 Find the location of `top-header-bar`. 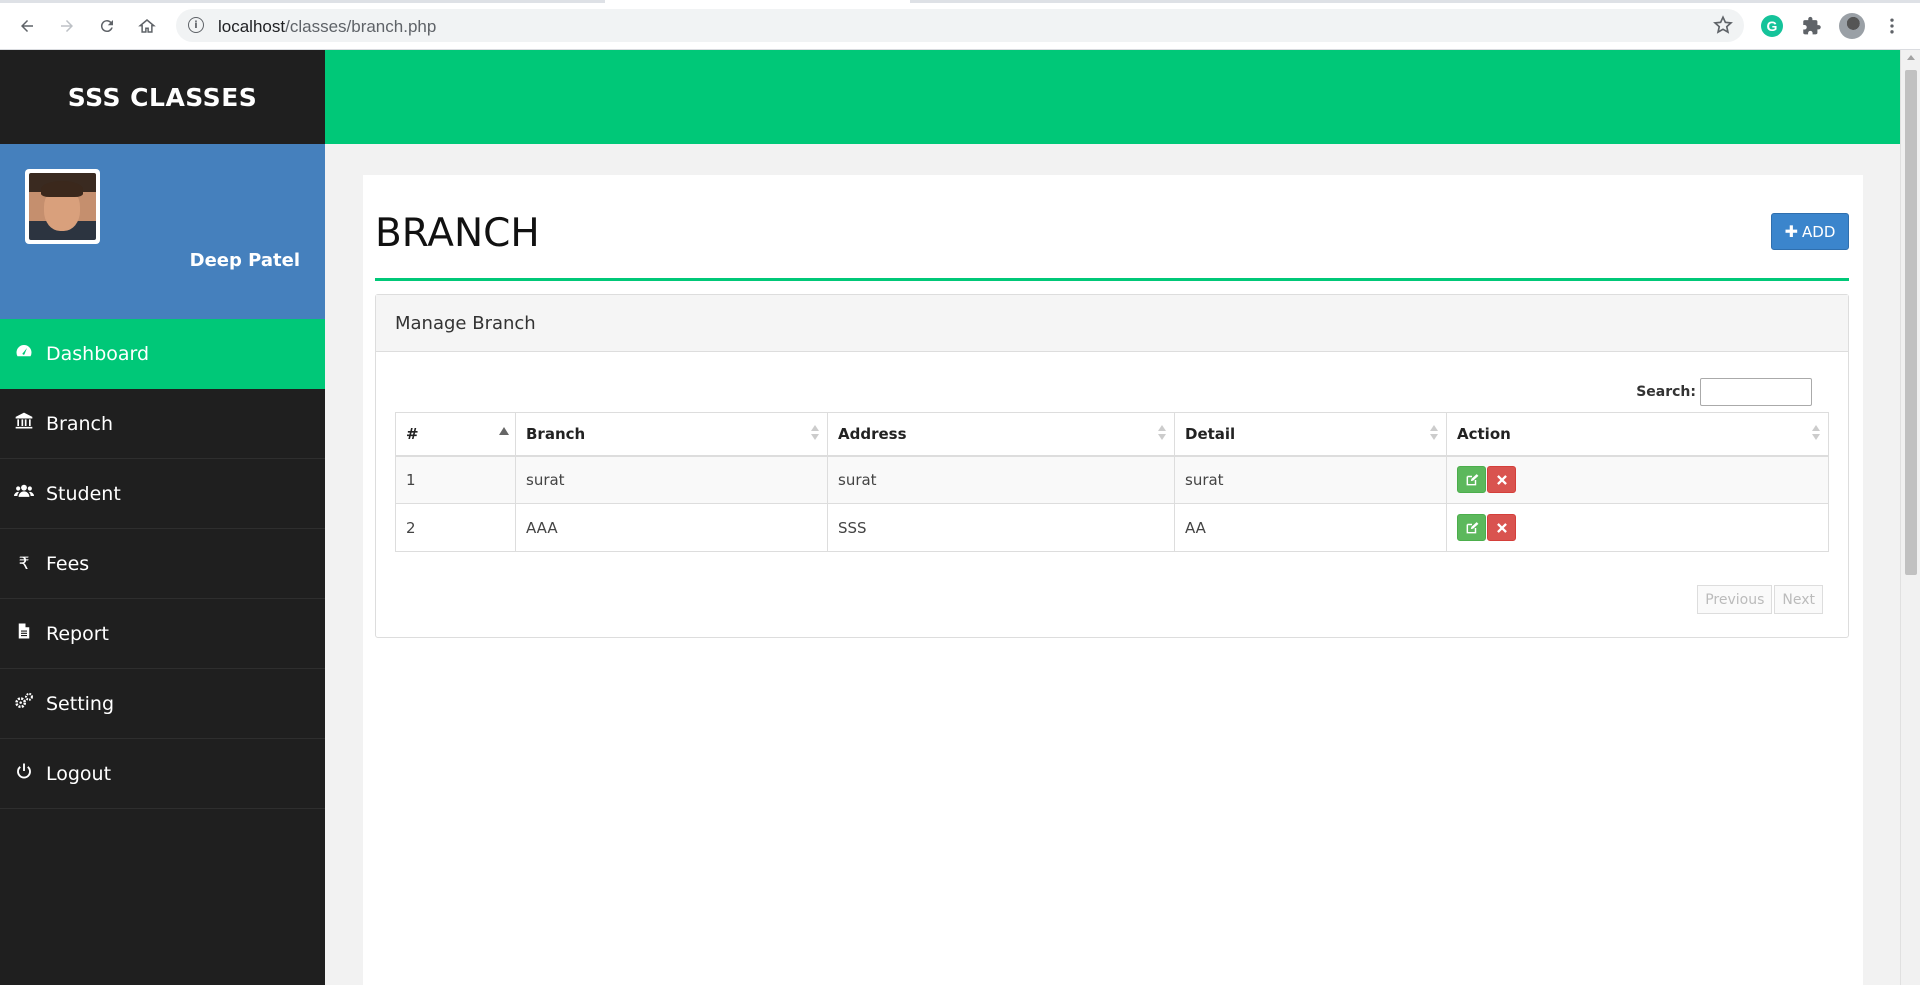

top-header-bar is located at coordinates (1112, 97).